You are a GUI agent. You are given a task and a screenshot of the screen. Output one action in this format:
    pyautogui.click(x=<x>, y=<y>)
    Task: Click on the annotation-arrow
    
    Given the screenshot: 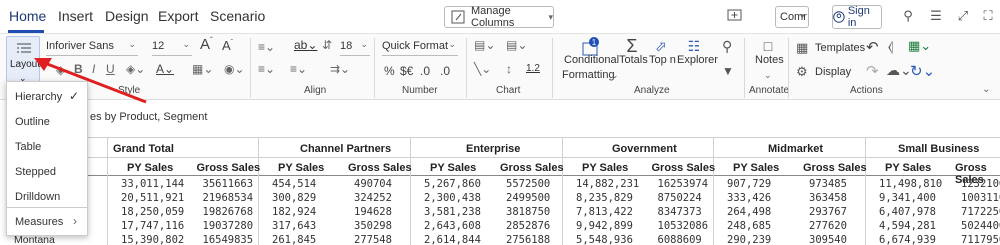 What is the action you would take?
    pyautogui.click(x=90, y=81)
    